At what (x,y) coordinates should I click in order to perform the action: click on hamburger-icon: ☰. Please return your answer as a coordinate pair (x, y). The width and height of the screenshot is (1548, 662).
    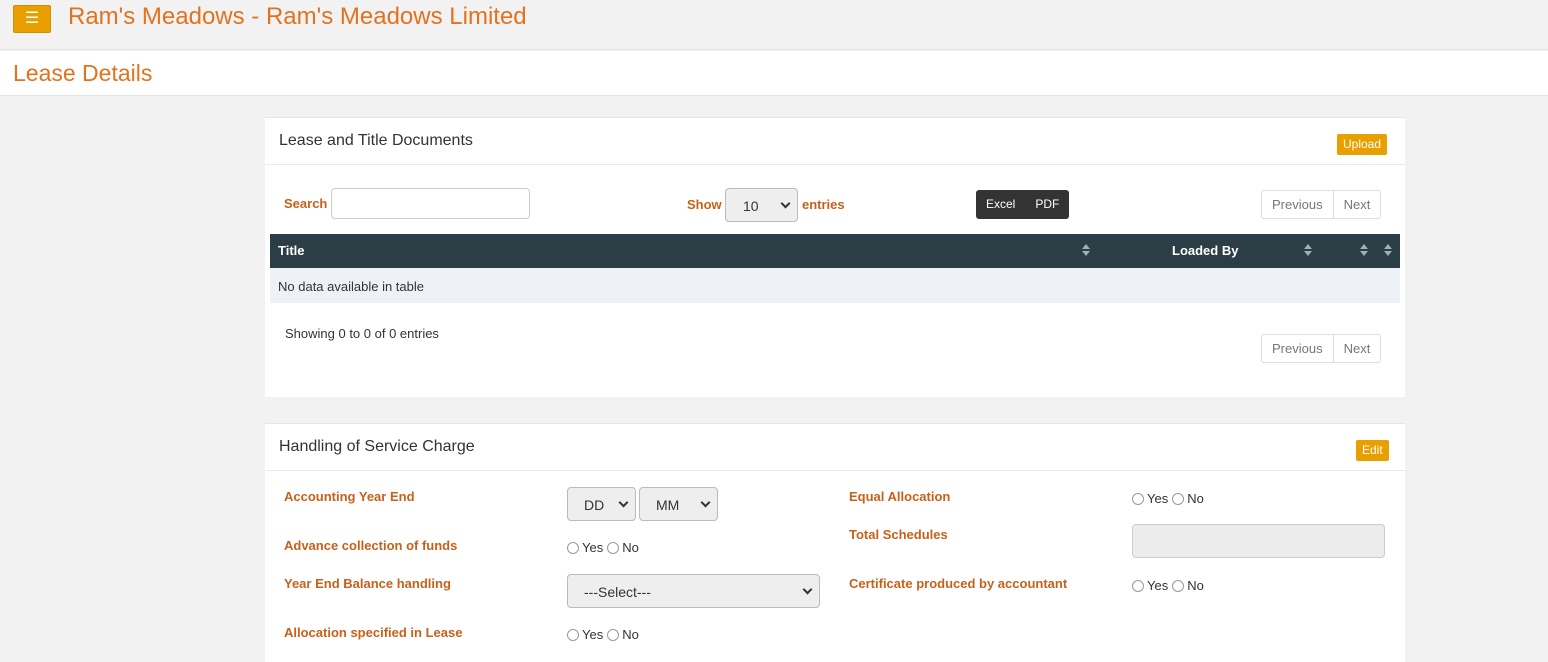
    Looking at the image, I should click on (32, 18).